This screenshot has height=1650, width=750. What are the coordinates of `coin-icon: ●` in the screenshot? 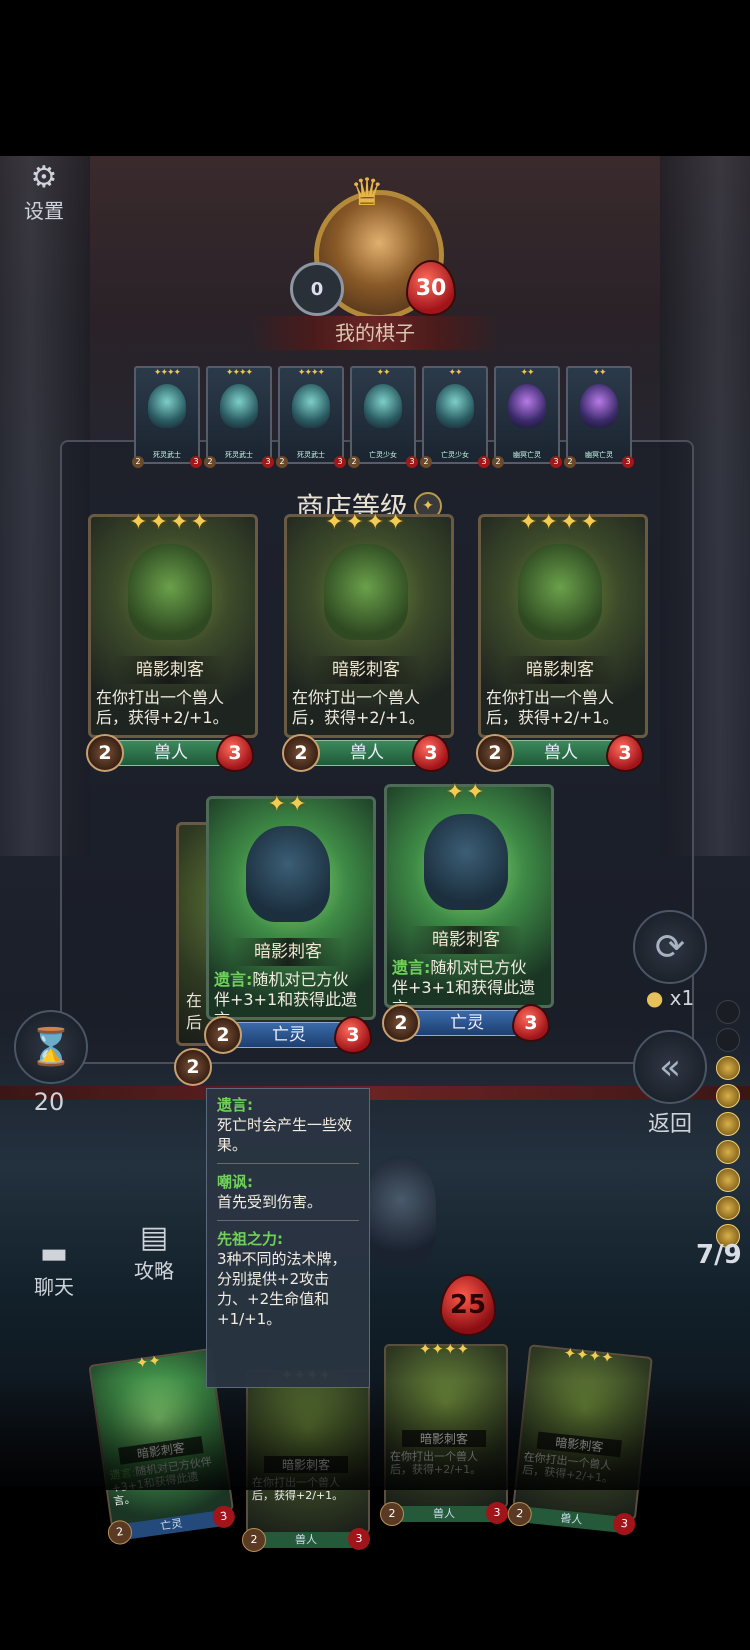 It's located at (654, 998).